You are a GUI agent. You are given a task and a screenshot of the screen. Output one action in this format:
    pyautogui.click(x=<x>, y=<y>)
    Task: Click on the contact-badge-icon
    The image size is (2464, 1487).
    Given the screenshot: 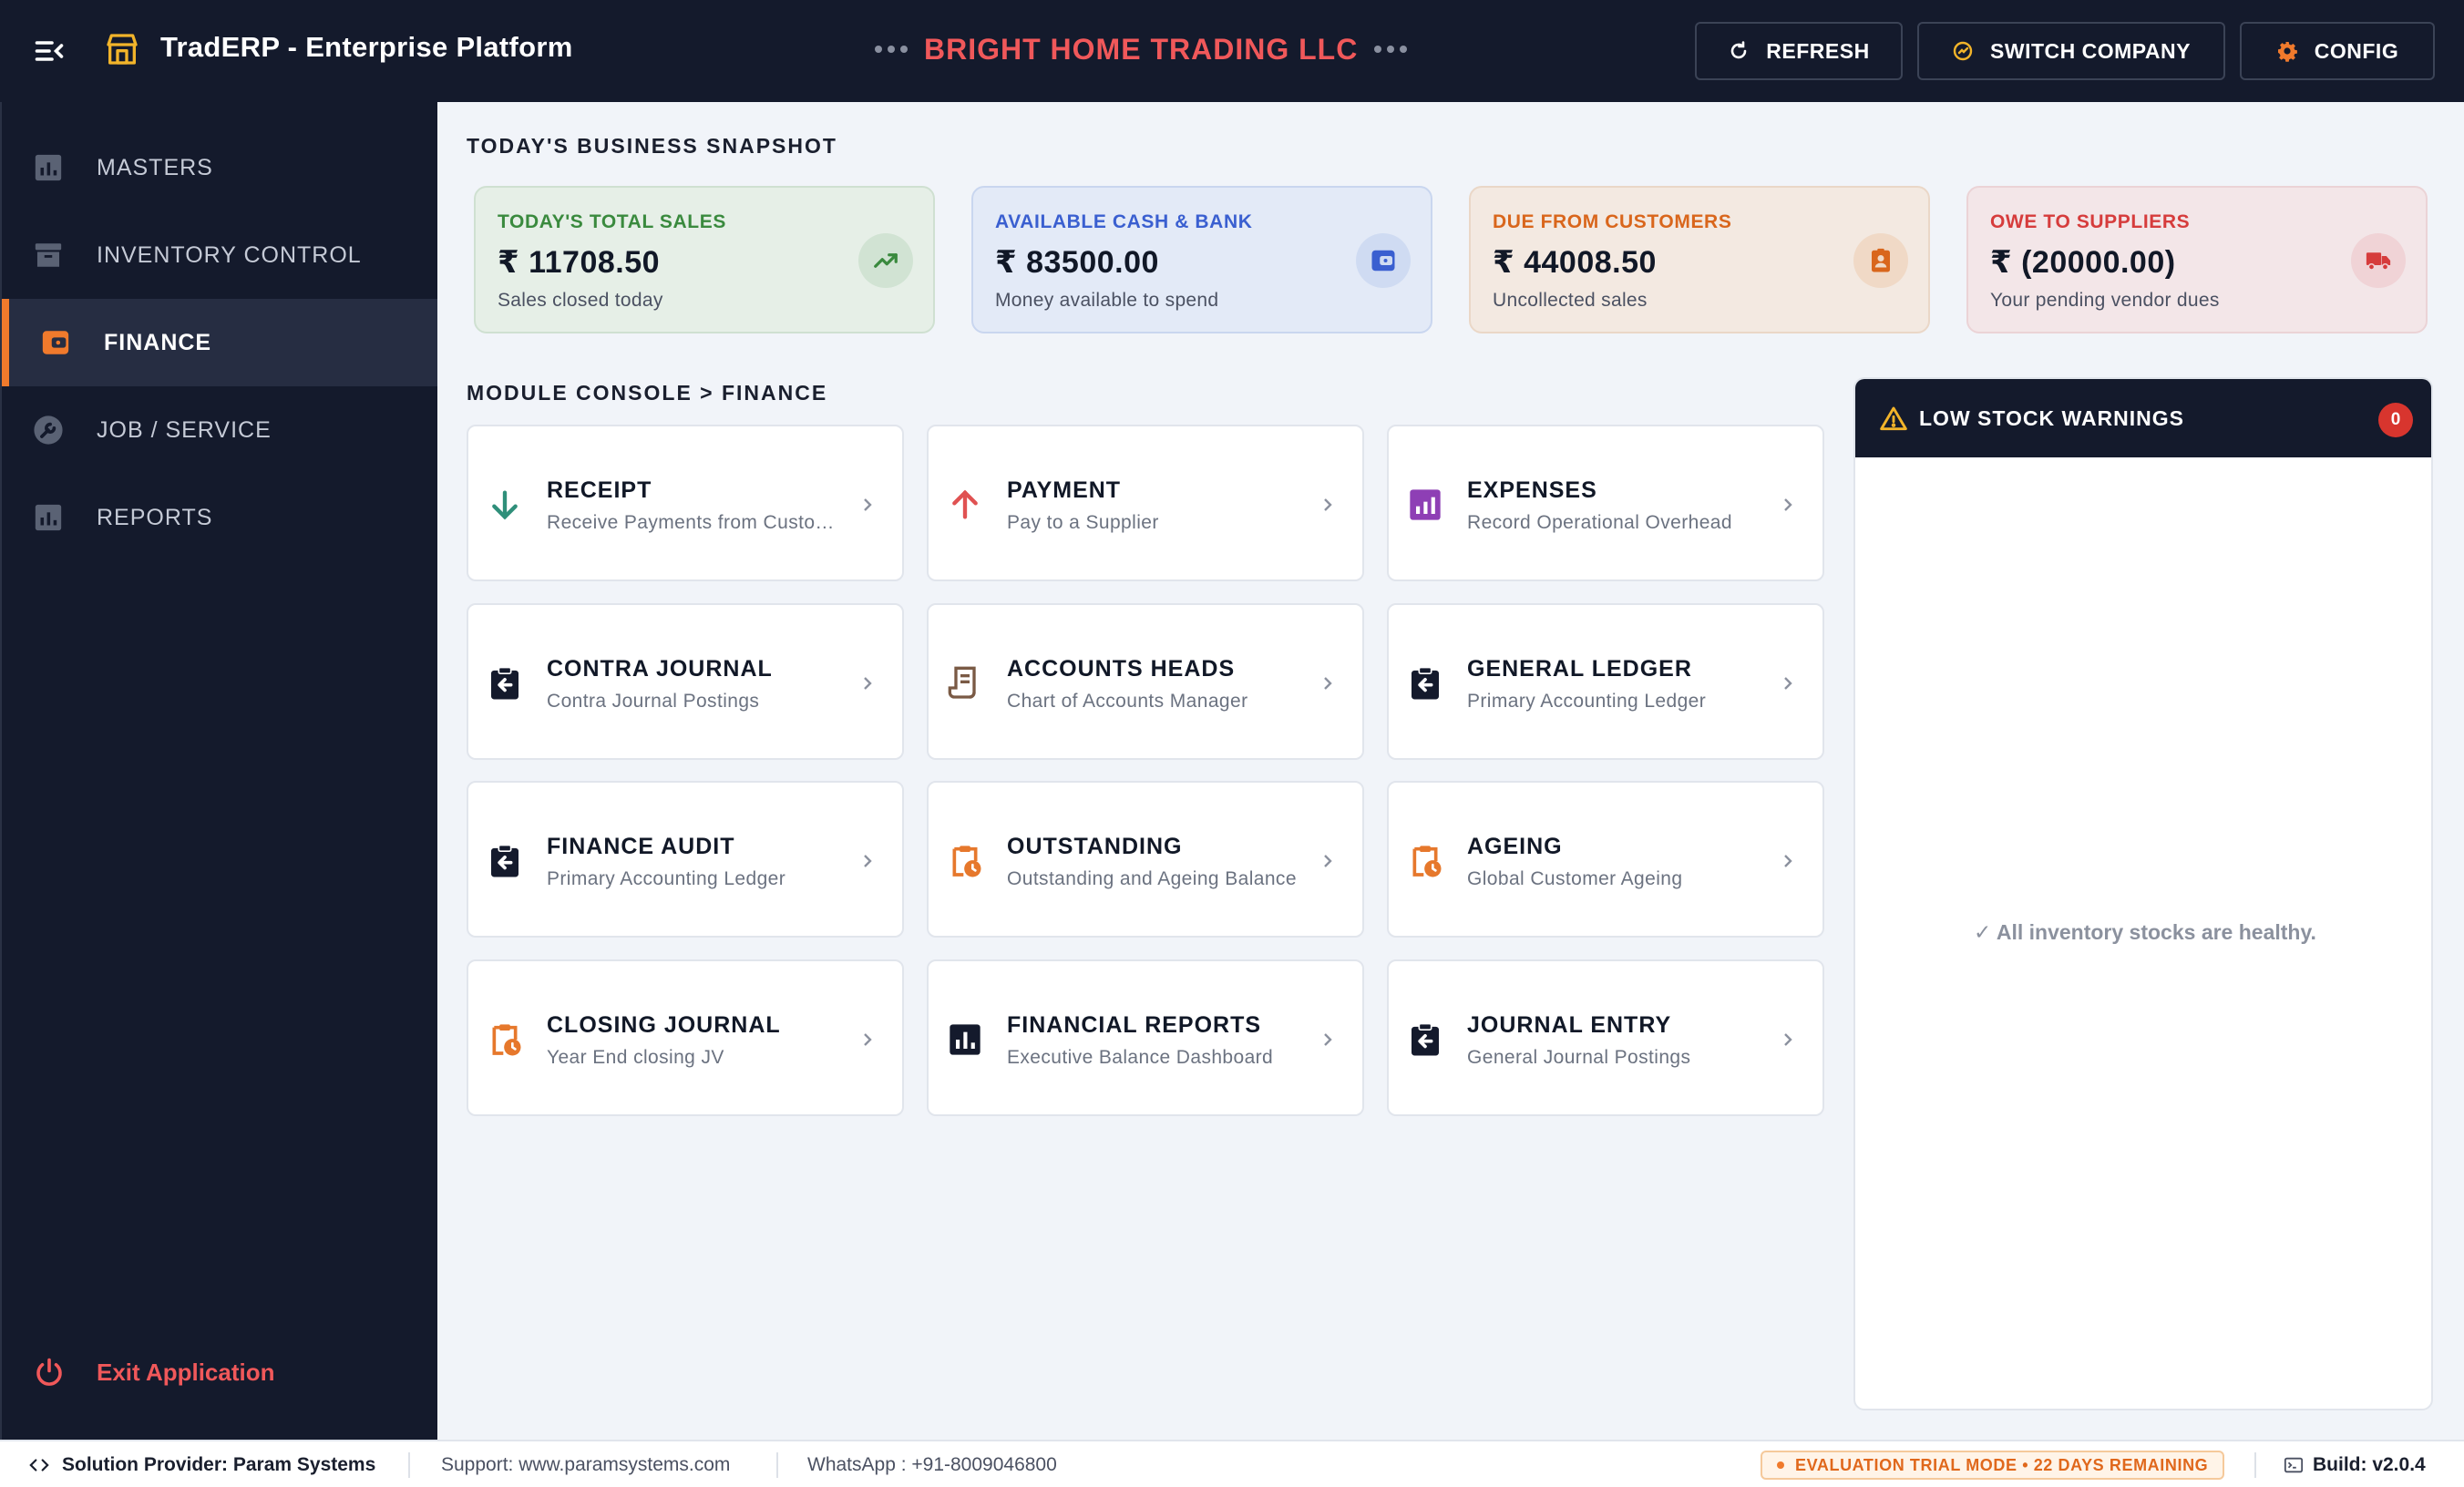 What is the action you would take?
    pyautogui.click(x=1880, y=260)
    